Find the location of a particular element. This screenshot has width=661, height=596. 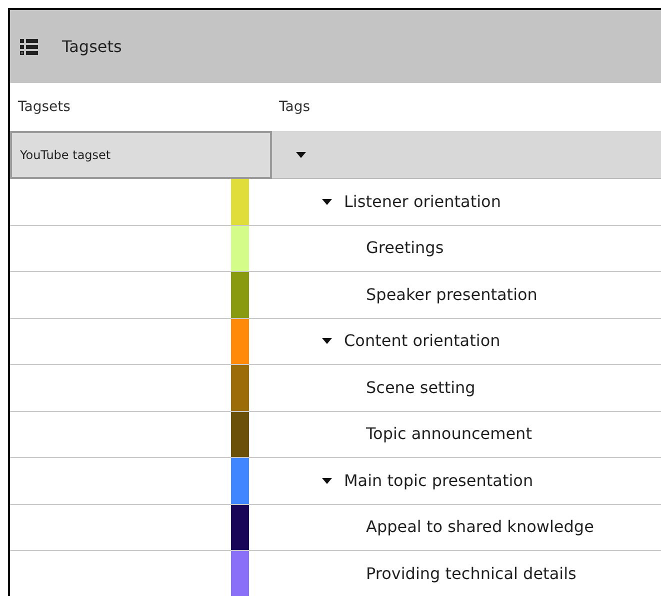

list-icon is located at coordinates (29, 47).